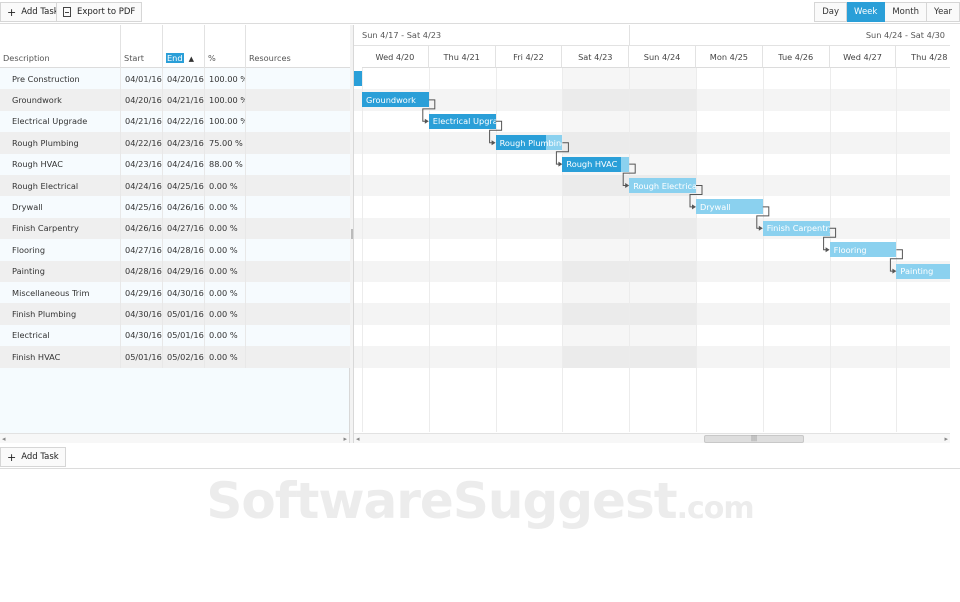  I want to click on task-row: Finish Carpentry 04/26/16 04/27/16 0.00 %, so click(175, 228).